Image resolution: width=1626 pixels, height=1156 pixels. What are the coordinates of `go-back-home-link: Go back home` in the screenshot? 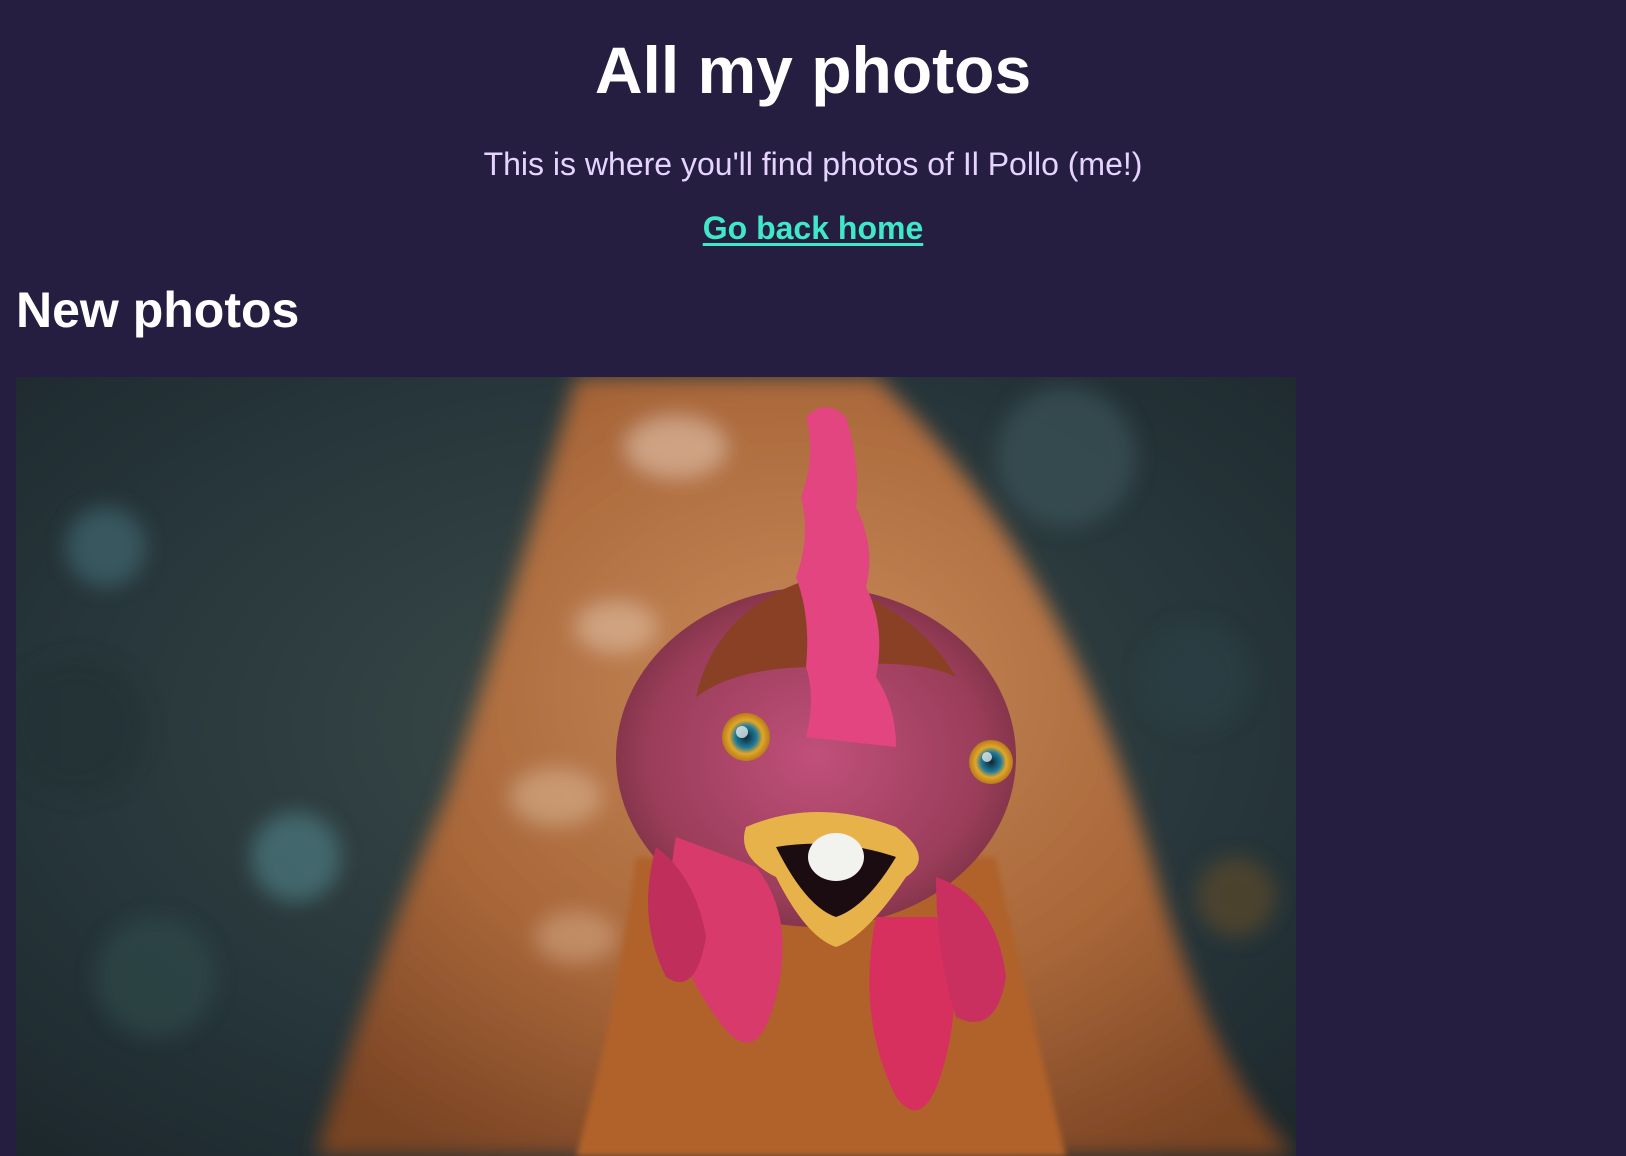 It's located at (813, 228).